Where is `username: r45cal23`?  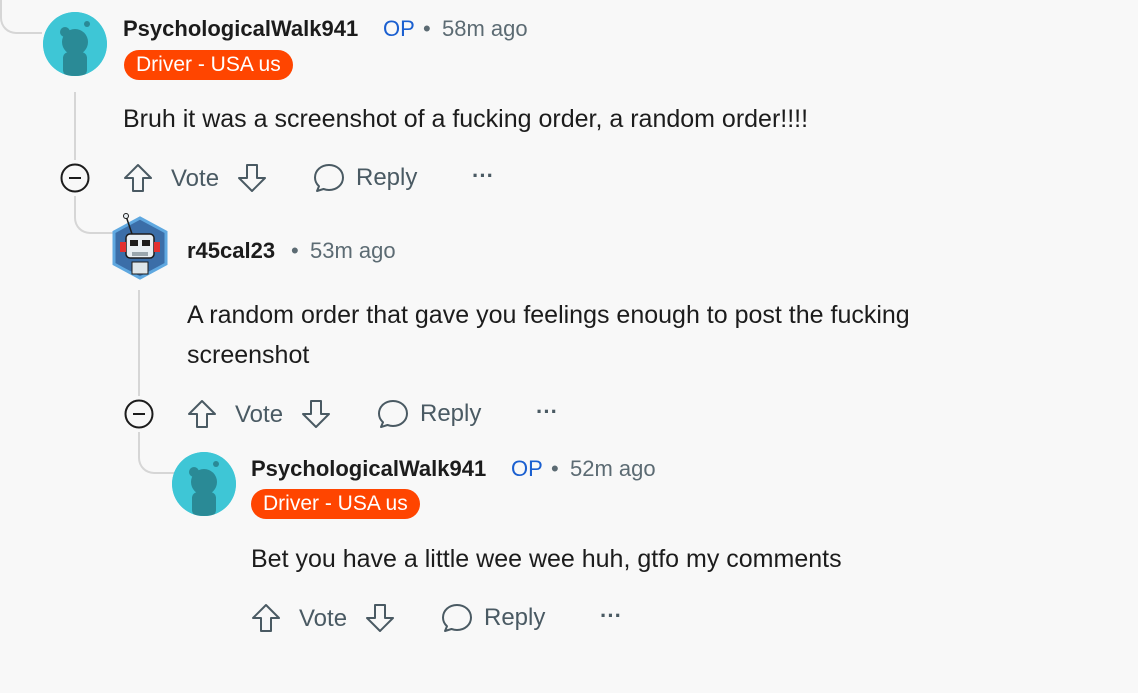
username: r45cal23 is located at coordinates (231, 251).